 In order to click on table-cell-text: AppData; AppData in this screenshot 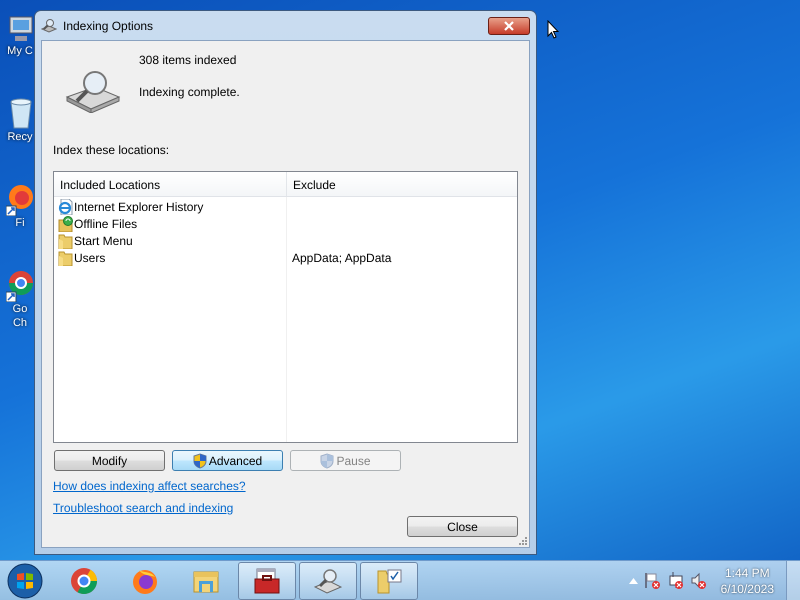, I will do `click(341, 258)`.